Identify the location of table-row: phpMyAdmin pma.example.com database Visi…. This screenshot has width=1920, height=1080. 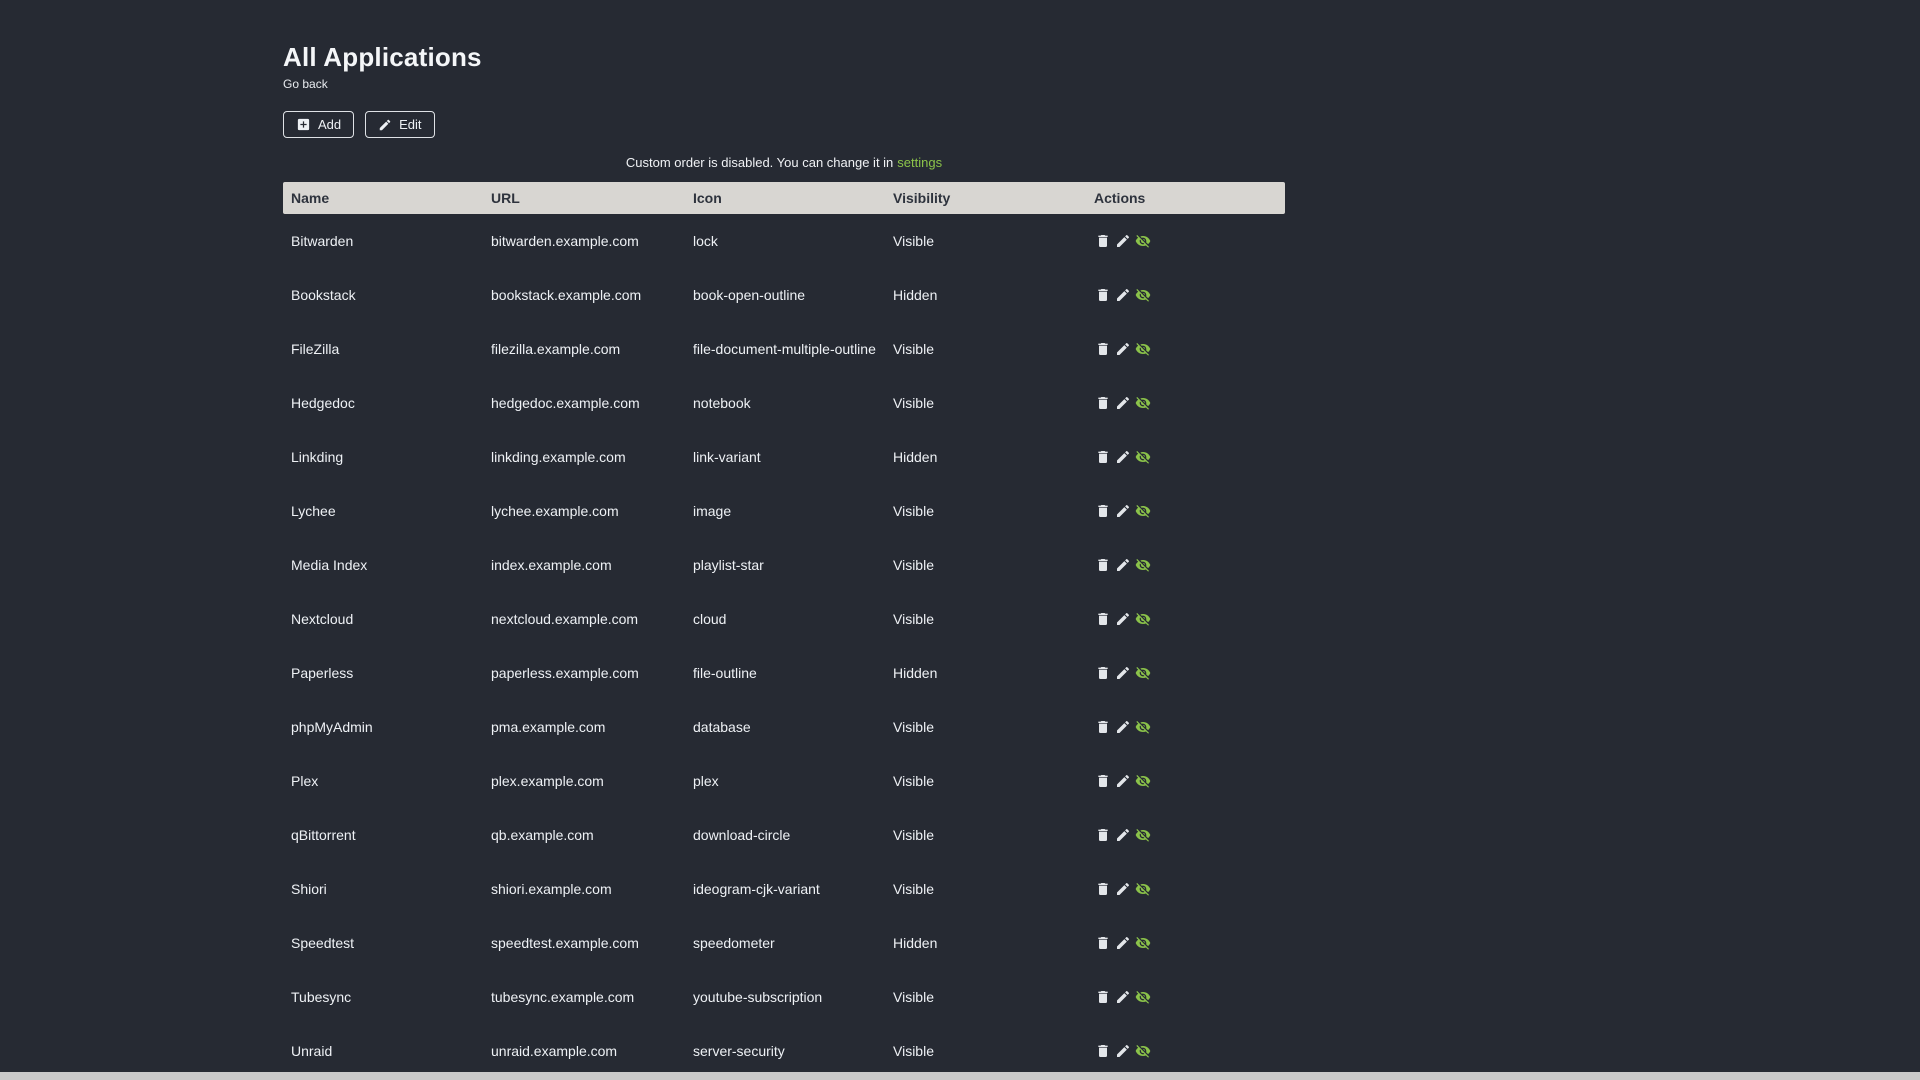
(784, 727).